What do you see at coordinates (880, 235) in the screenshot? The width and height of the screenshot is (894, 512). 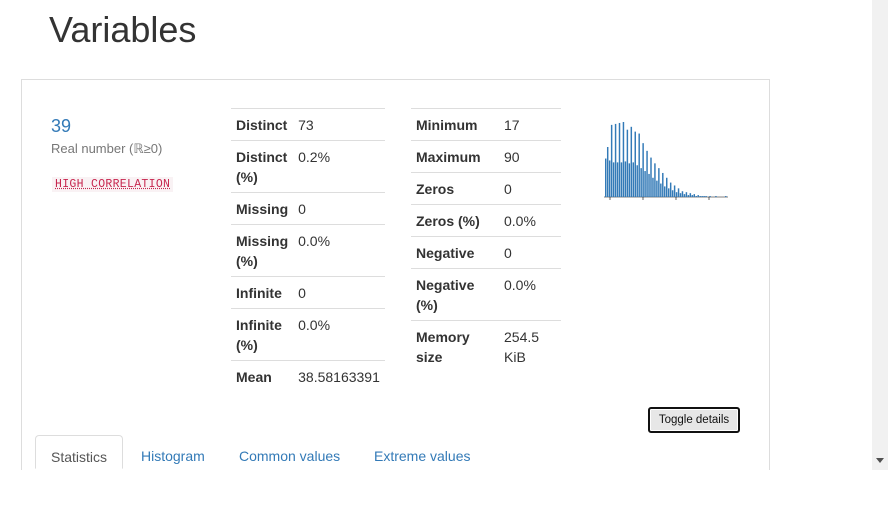 I see `scrollbar` at bounding box center [880, 235].